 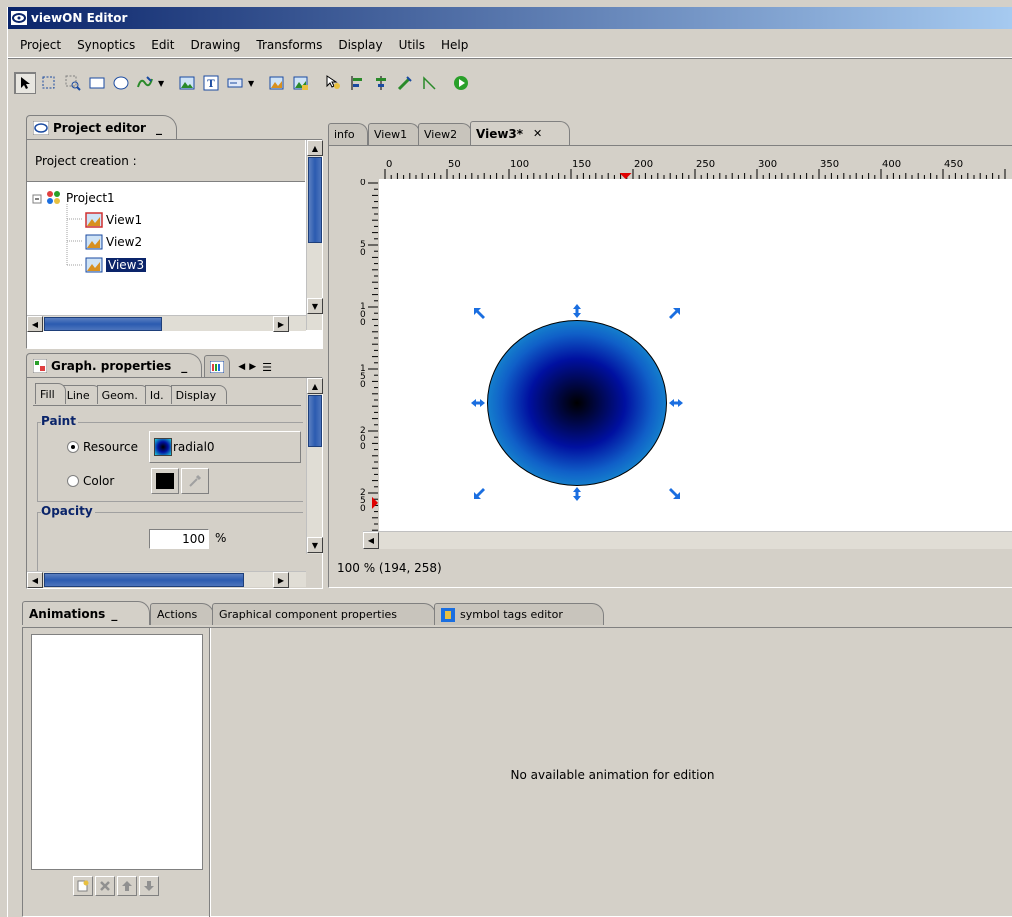 I want to click on ruler-label: 100, so click(x=519, y=164).